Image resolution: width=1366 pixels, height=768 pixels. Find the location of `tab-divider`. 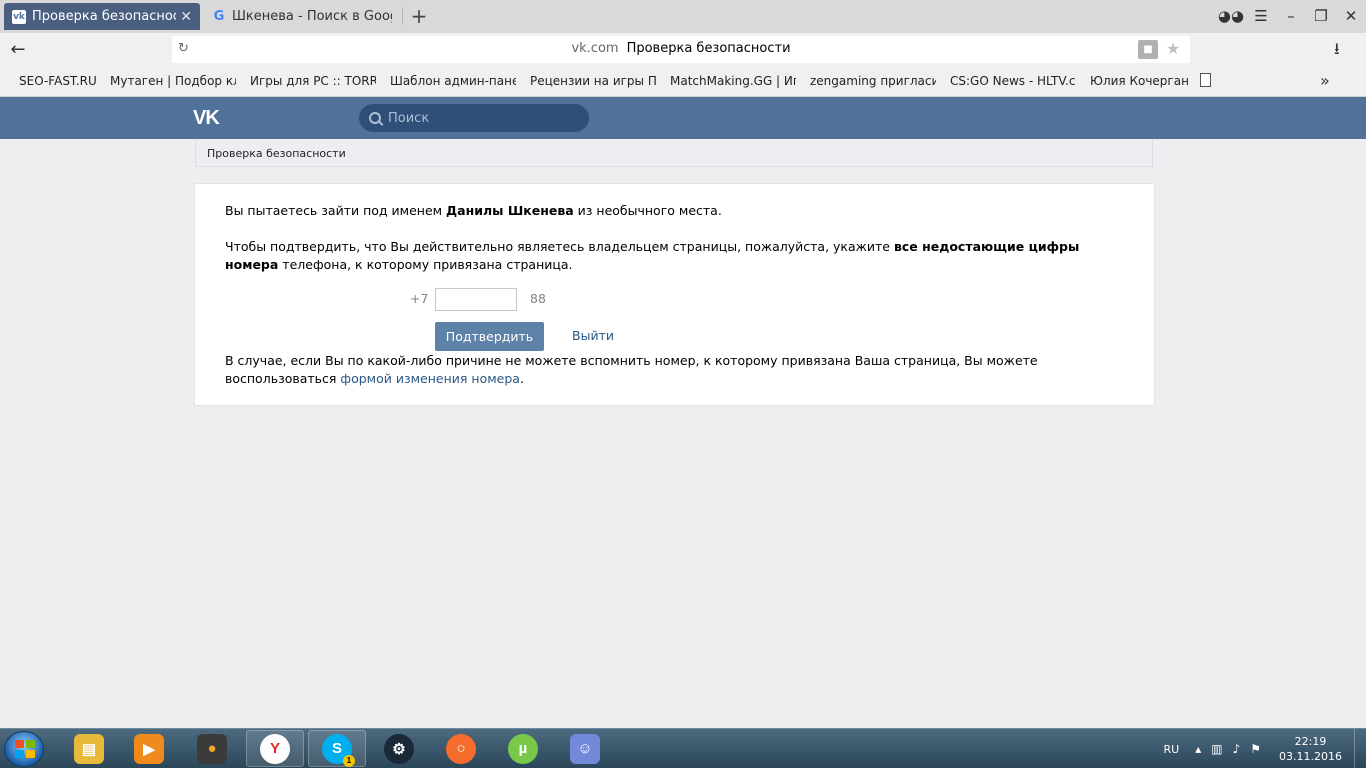

tab-divider is located at coordinates (402, 16).